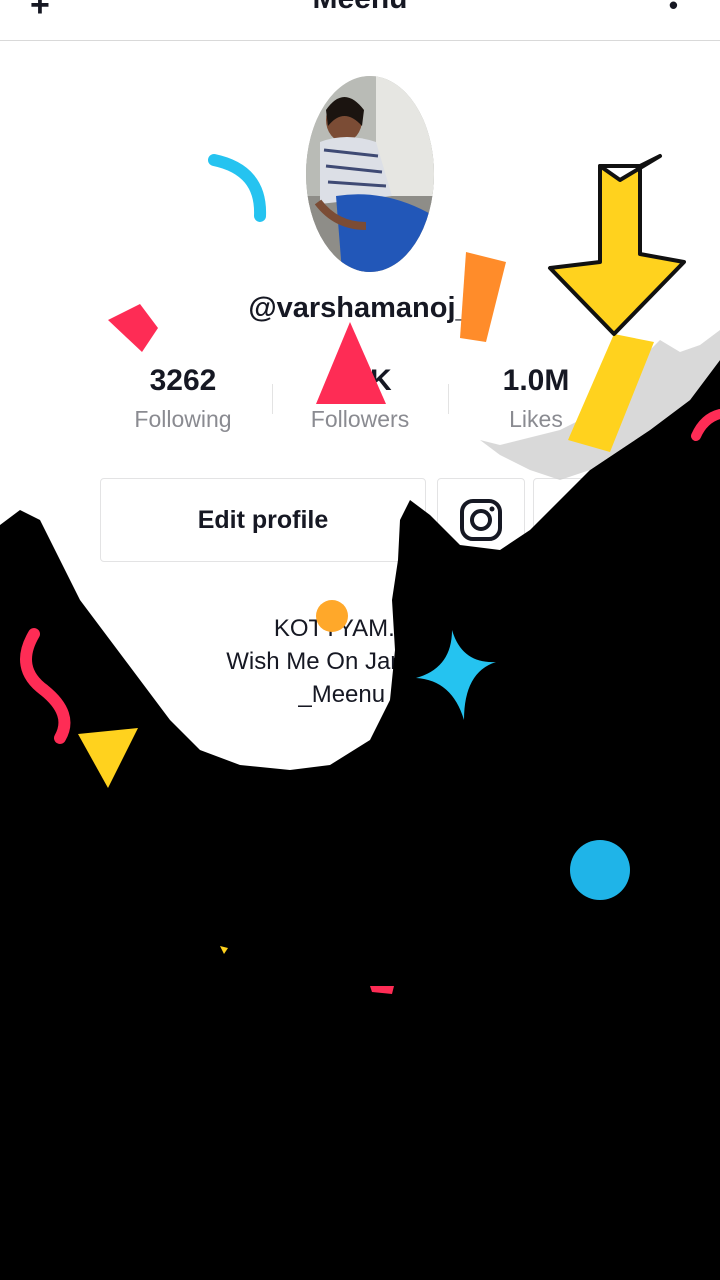 This screenshot has width=720, height=1280. Describe the element at coordinates (536, 419) in the screenshot. I see `likes-label: Likes` at that location.